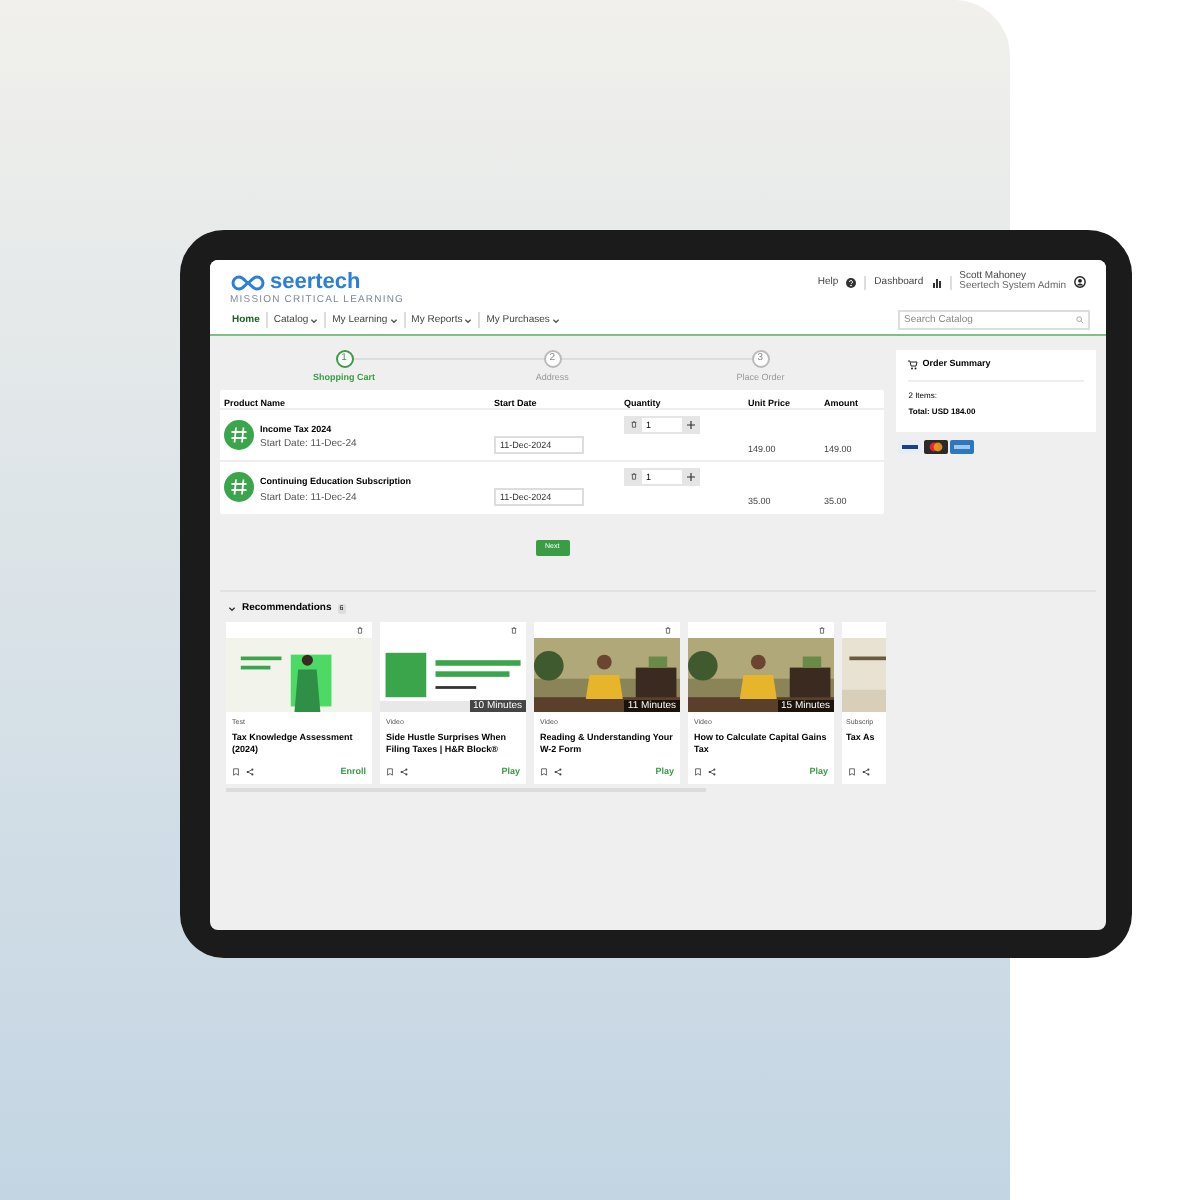  What do you see at coordinates (936, 282) in the screenshot?
I see `bar-chart-icon` at bounding box center [936, 282].